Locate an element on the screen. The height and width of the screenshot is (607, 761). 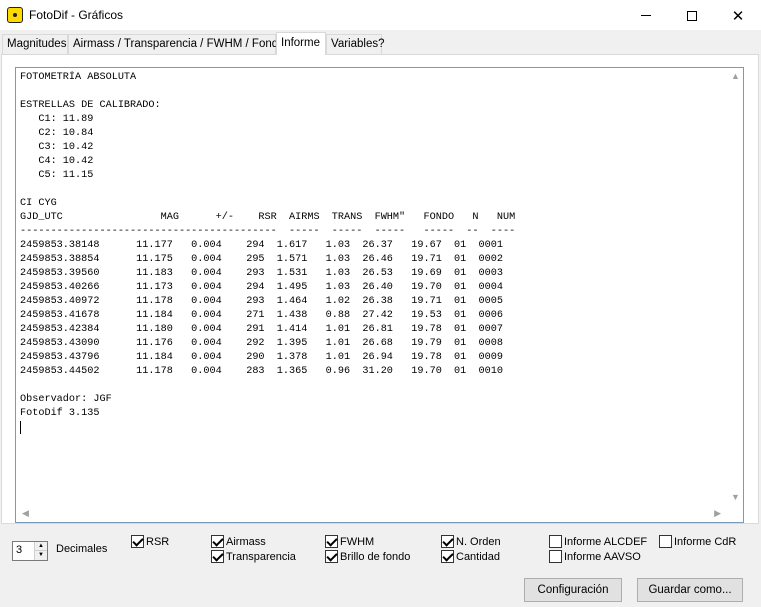
vertical-scrollbar: ▲ ▼ is located at coordinates (734, 287).